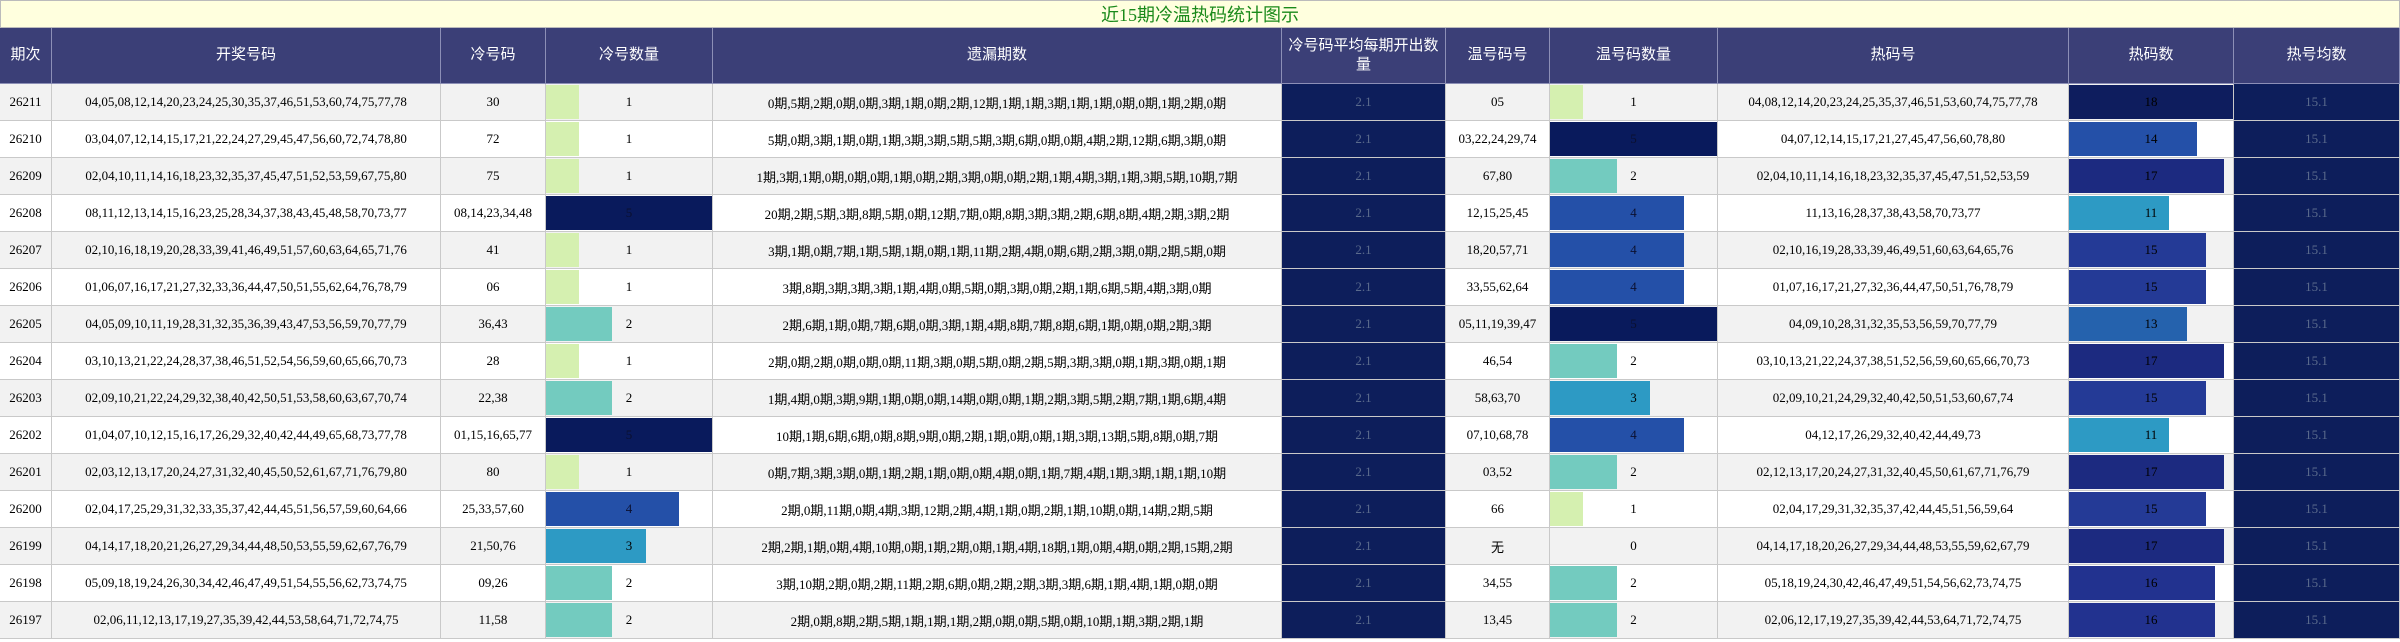 The height and width of the screenshot is (642, 2400). Describe the element at coordinates (1634, 546) in the screenshot. I see `cell-warm-count: 0` at that location.